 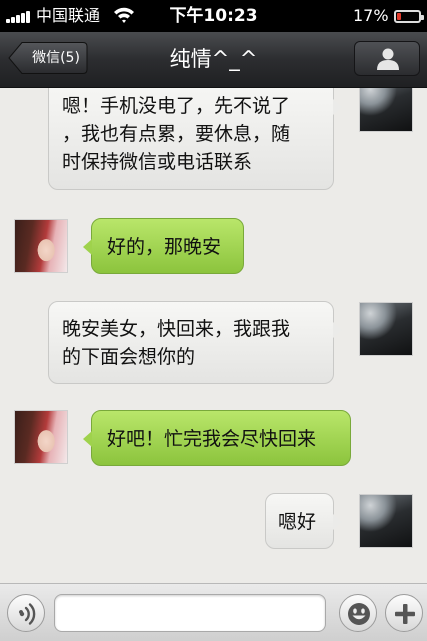 I want to click on voice-icon, so click(x=27, y=614).